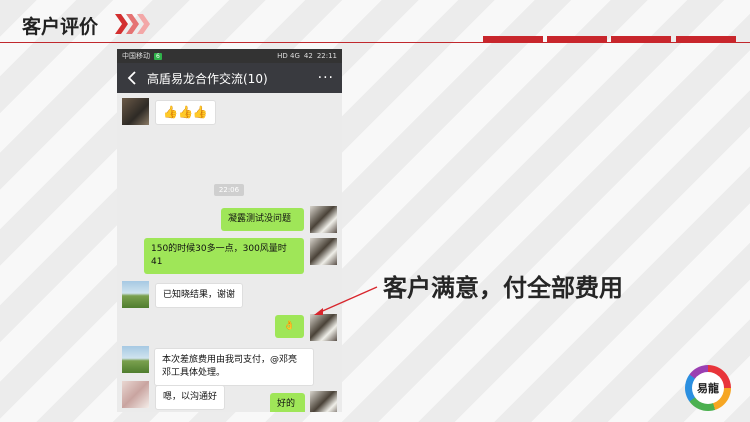 The height and width of the screenshot is (422, 750). What do you see at coordinates (207, 78) in the screenshot?
I see `chat-title: 高盾易龙合作交流(10)` at bounding box center [207, 78].